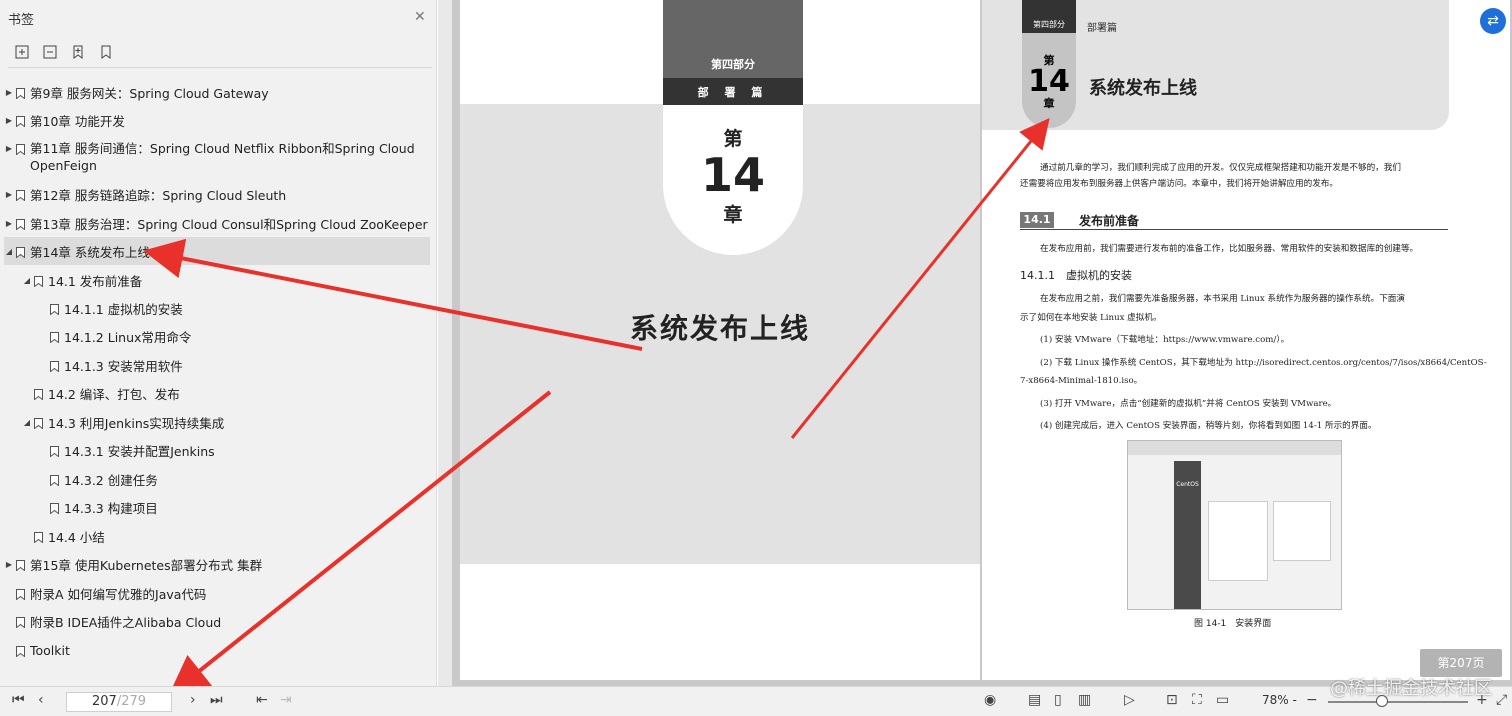  I want to click on watermark: @稀土掘金技术社区, so click(1411, 688).